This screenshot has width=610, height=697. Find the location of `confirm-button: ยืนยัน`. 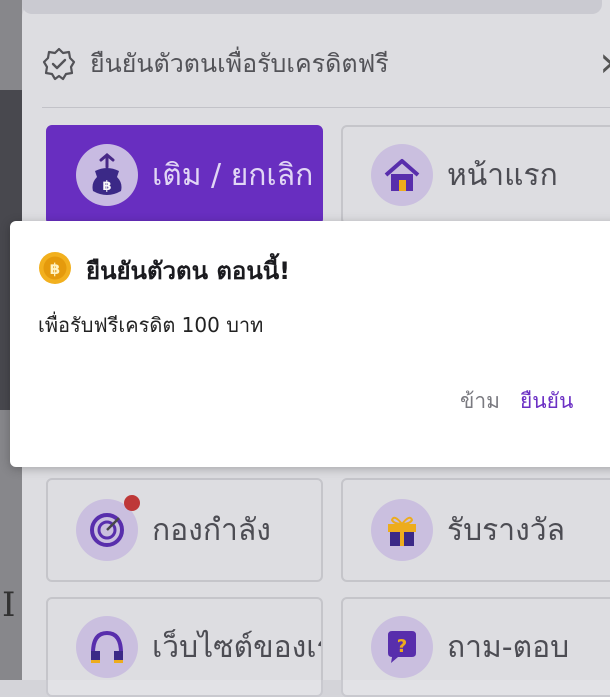

confirm-button: ยืนยัน is located at coordinates (546, 401).